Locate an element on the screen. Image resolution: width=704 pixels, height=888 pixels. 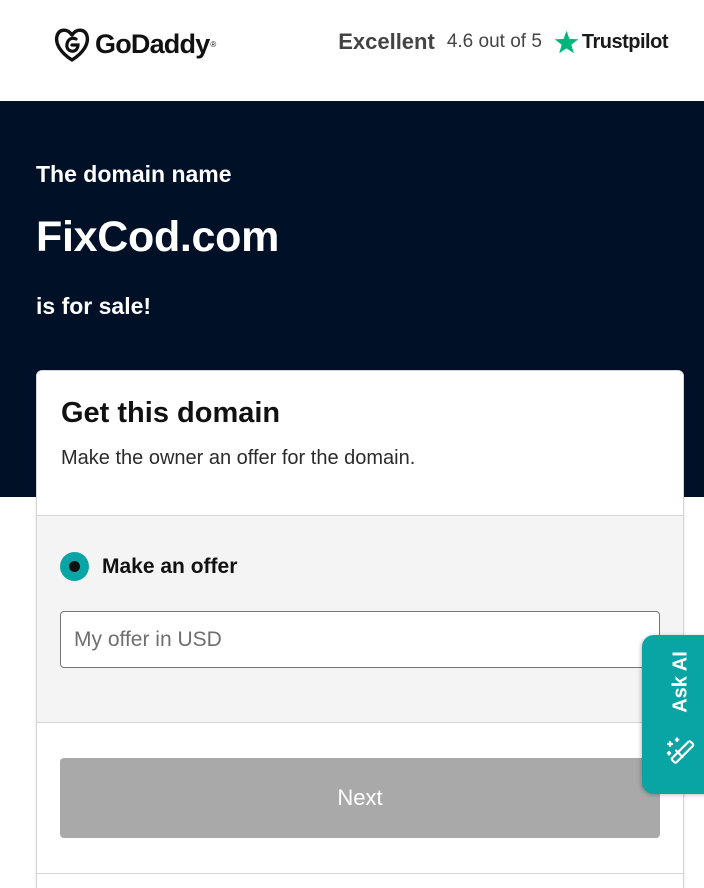
make-offer-option: Make an offer is located at coordinates (148, 566).